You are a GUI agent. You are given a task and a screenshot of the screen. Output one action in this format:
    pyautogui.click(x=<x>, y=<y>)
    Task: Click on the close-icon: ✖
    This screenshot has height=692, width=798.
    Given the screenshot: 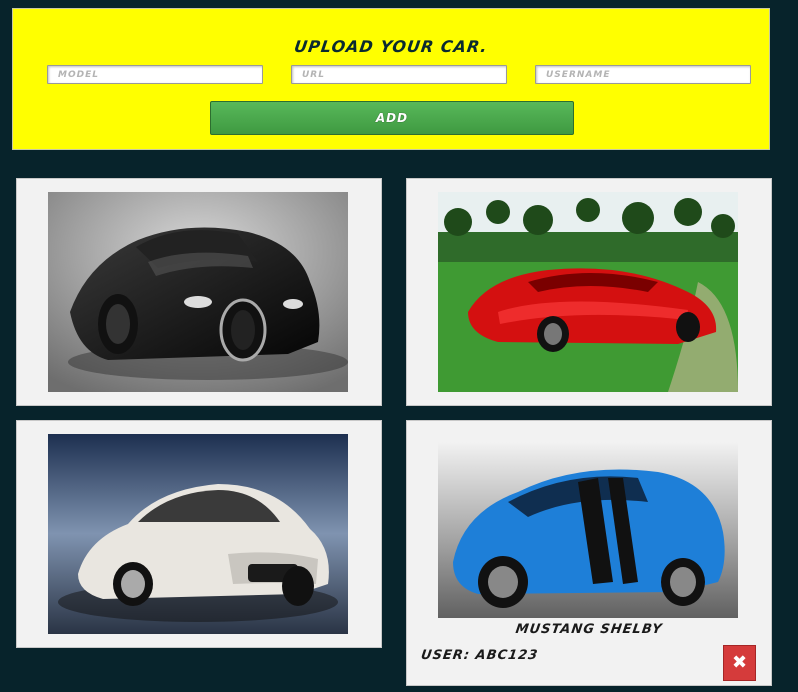 What is the action you would take?
    pyautogui.click(x=739, y=662)
    